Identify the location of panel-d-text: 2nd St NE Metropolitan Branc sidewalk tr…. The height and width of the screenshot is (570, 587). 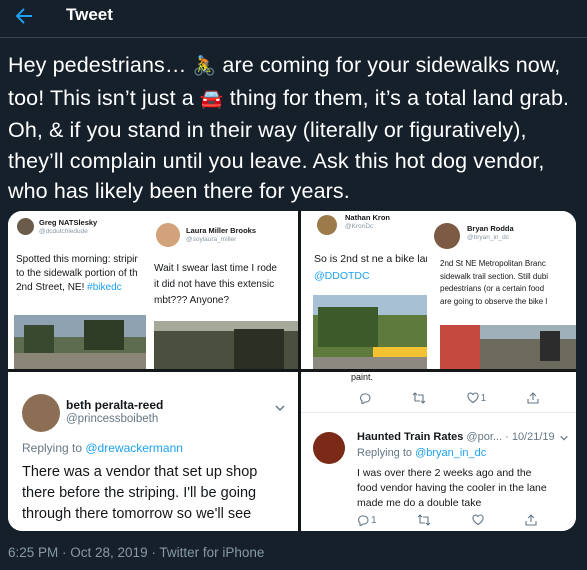
(494, 283).